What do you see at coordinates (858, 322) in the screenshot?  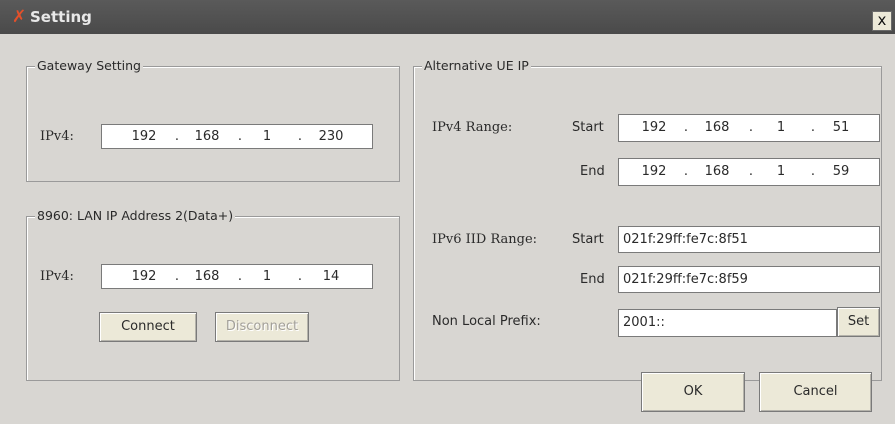 I see `set-button: Set` at bounding box center [858, 322].